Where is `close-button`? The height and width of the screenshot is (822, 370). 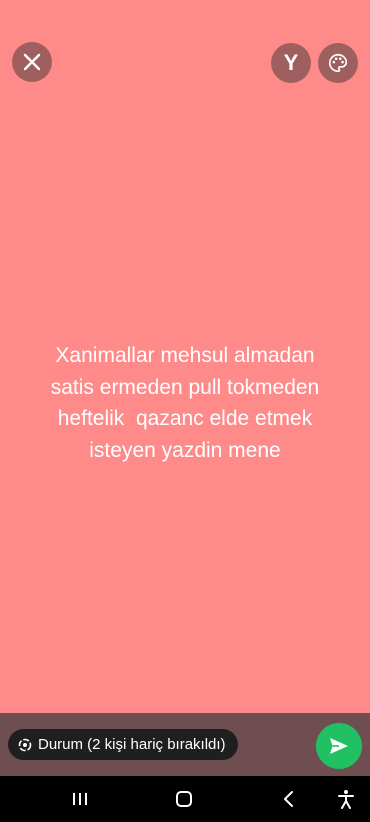
close-button is located at coordinates (32, 62).